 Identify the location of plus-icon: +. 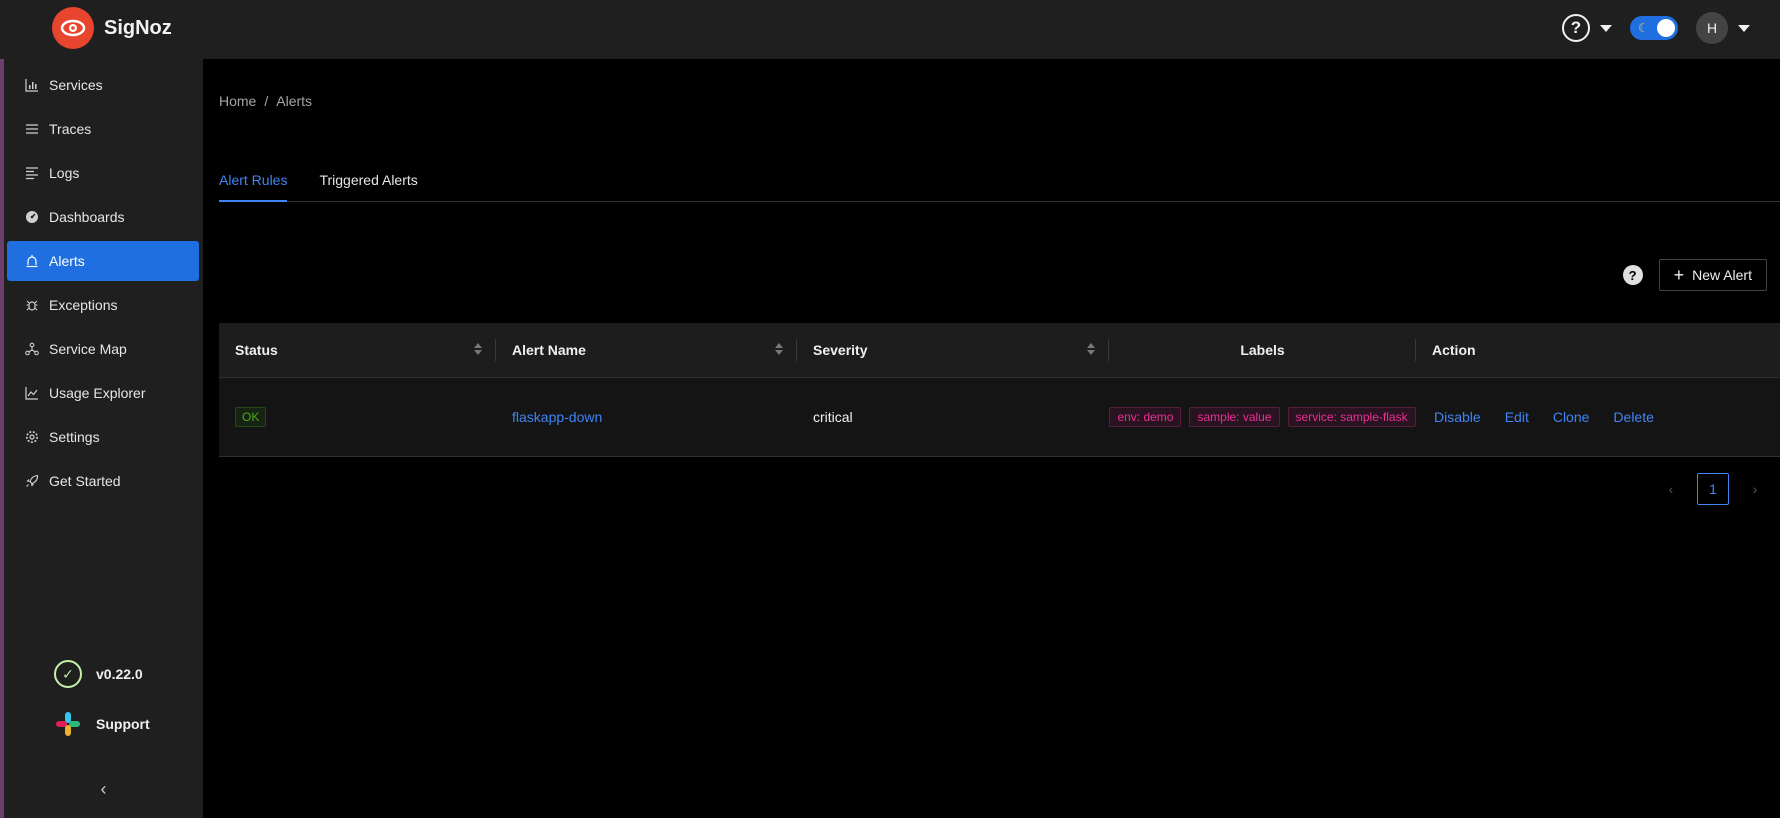
(1679, 275).